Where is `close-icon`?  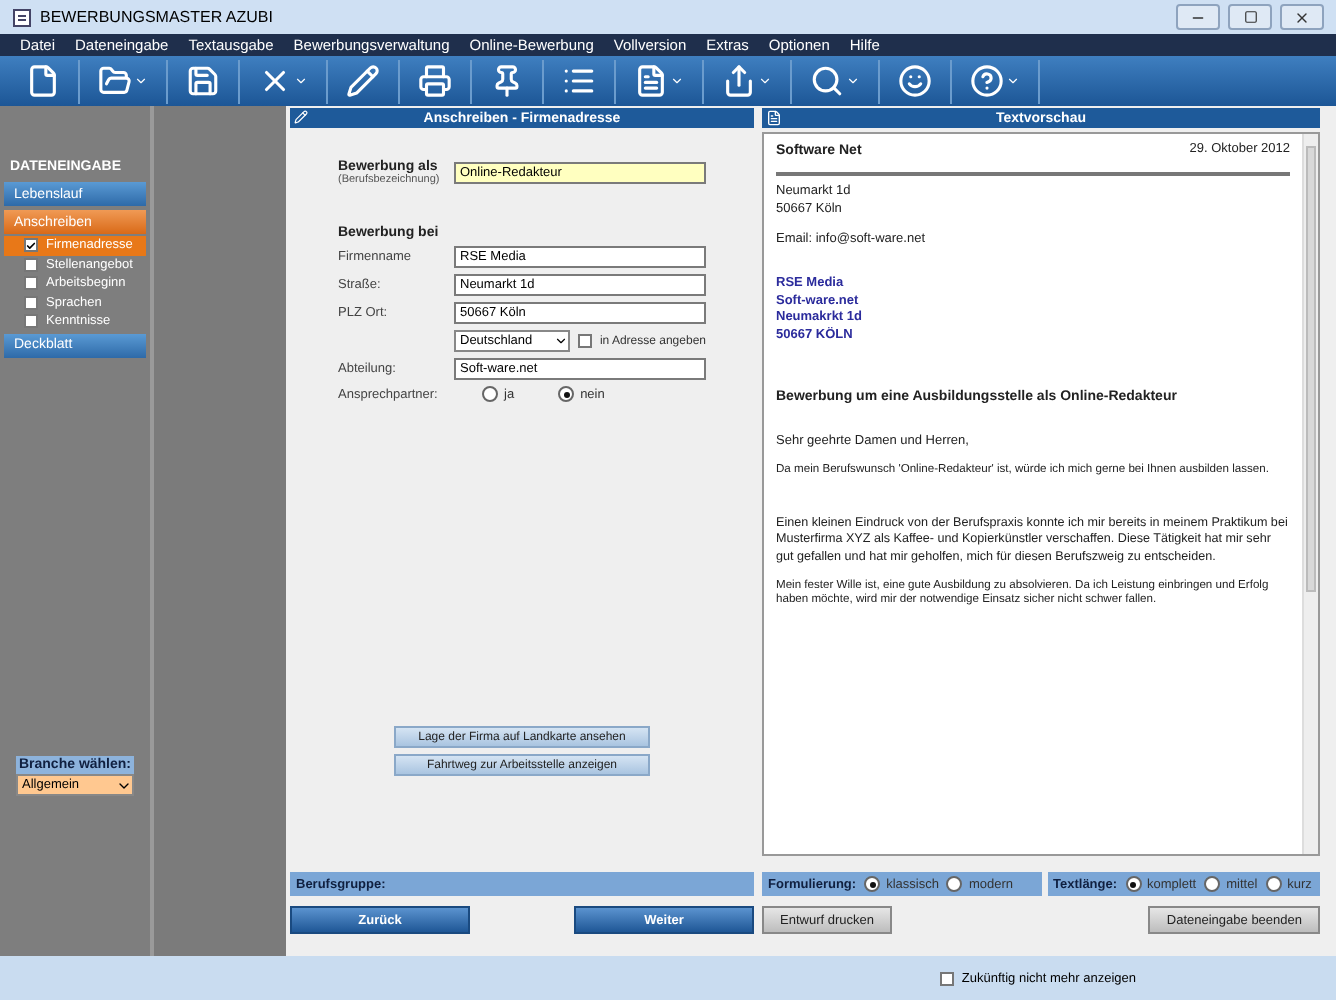 close-icon is located at coordinates (1302, 17).